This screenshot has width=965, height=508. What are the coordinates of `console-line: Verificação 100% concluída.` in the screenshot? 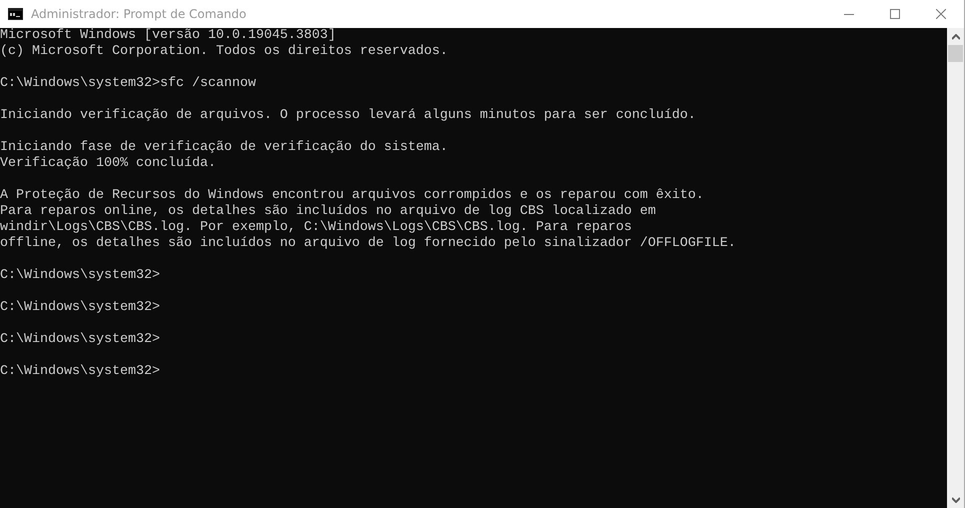 It's located at (108, 164).